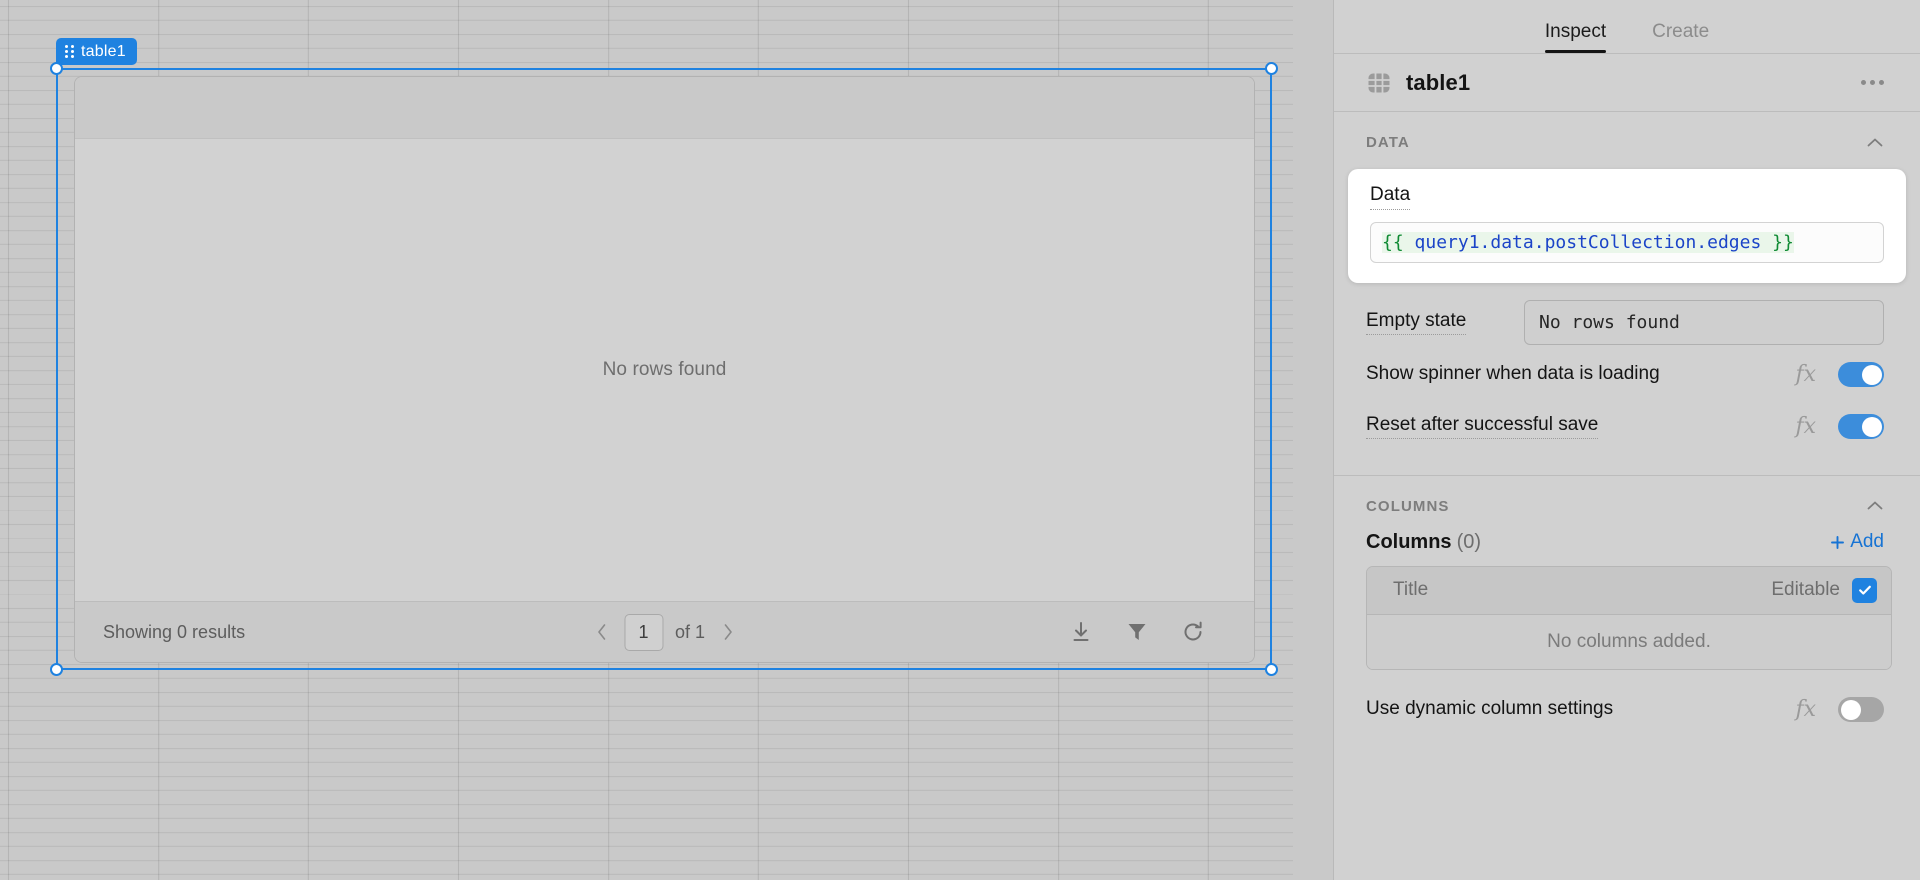 This screenshot has height=880, width=1920. Describe the element at coordinates (174, 631) in the screenshot. I see `table-results-count: Showing 0 results` at that location.